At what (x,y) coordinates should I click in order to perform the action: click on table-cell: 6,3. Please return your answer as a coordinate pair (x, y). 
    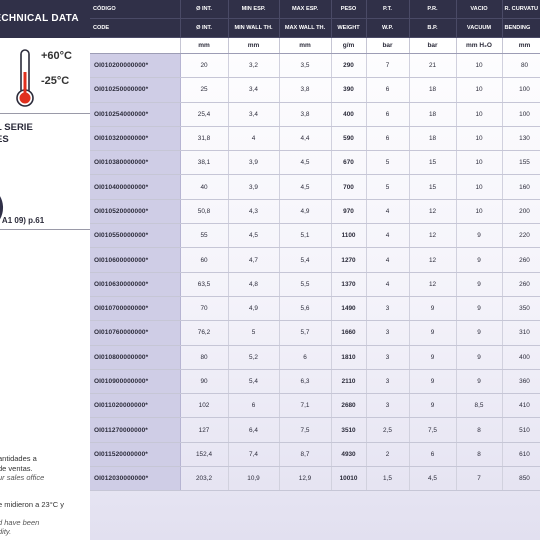
    Looking at the image, I should click on (305, 382).